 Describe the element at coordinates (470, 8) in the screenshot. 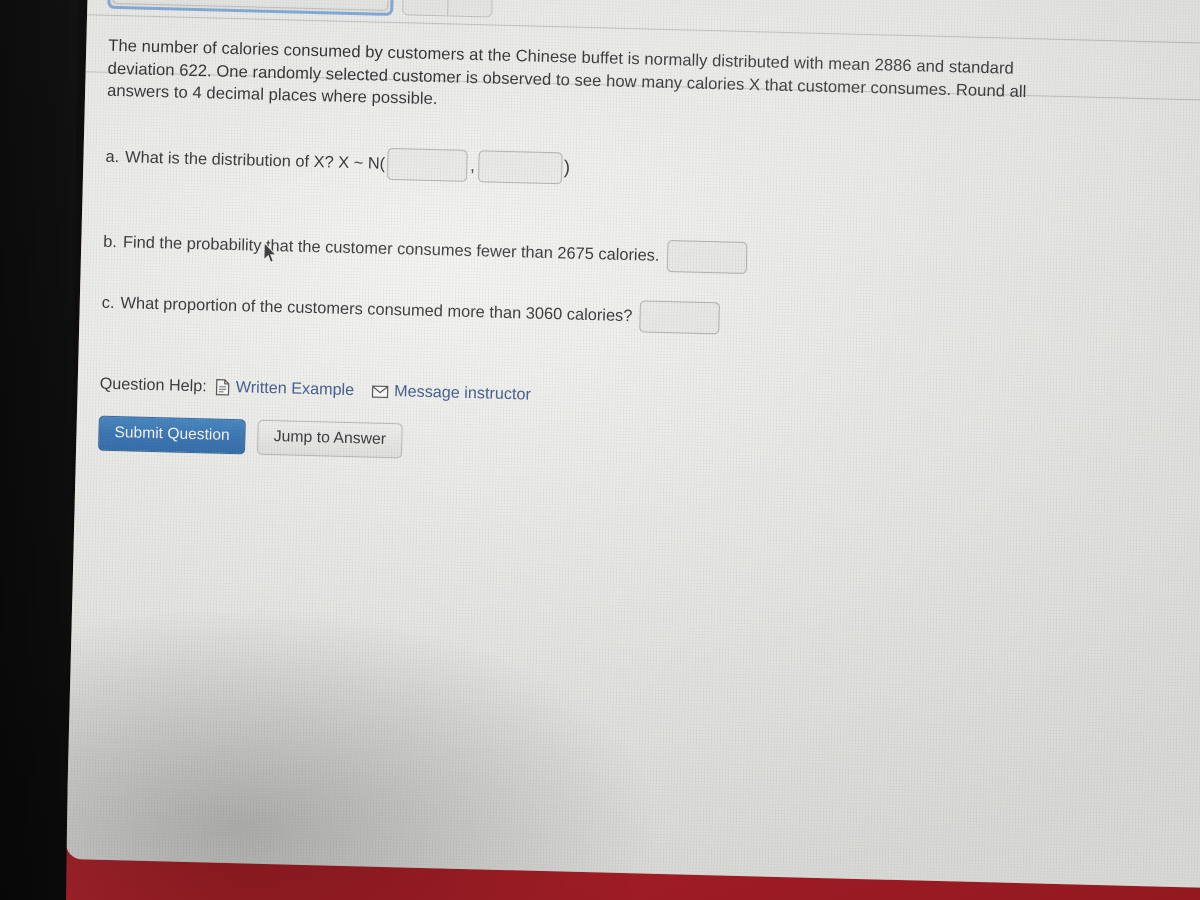

I see `next-question-button: ›` at that location.